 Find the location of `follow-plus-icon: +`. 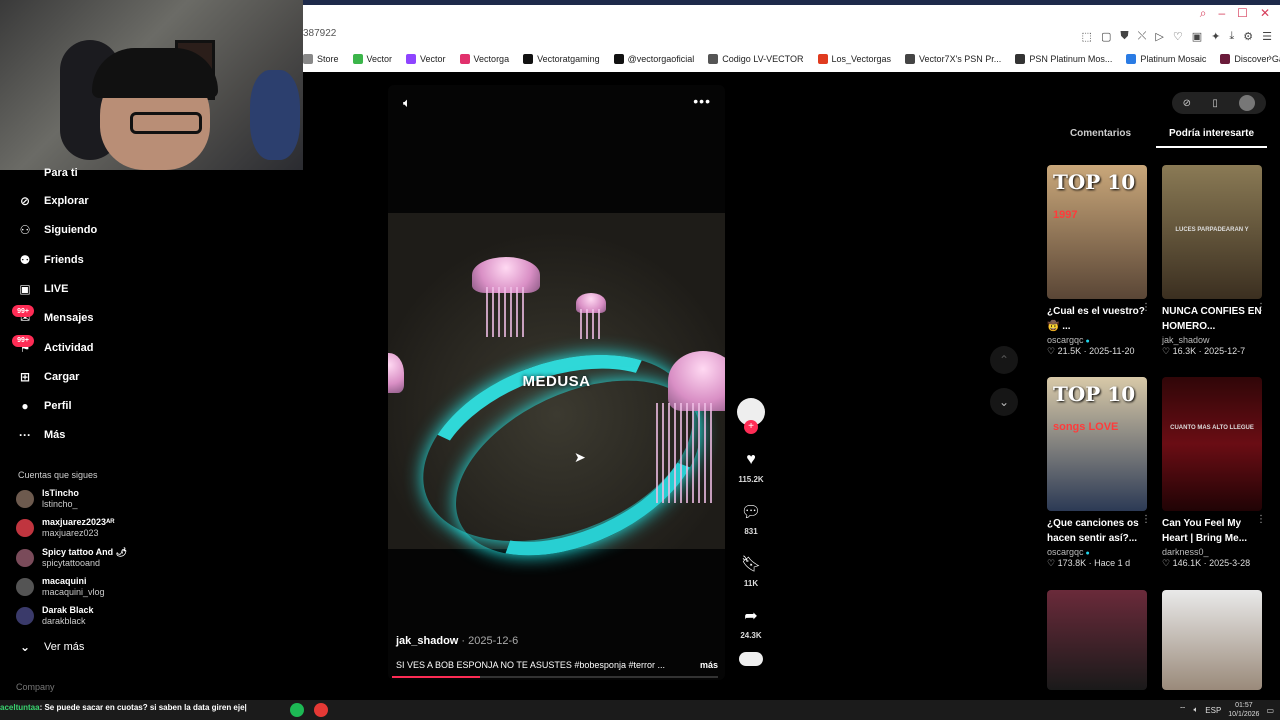

follow-plus-icon: + is located at coordinates (751, 427).